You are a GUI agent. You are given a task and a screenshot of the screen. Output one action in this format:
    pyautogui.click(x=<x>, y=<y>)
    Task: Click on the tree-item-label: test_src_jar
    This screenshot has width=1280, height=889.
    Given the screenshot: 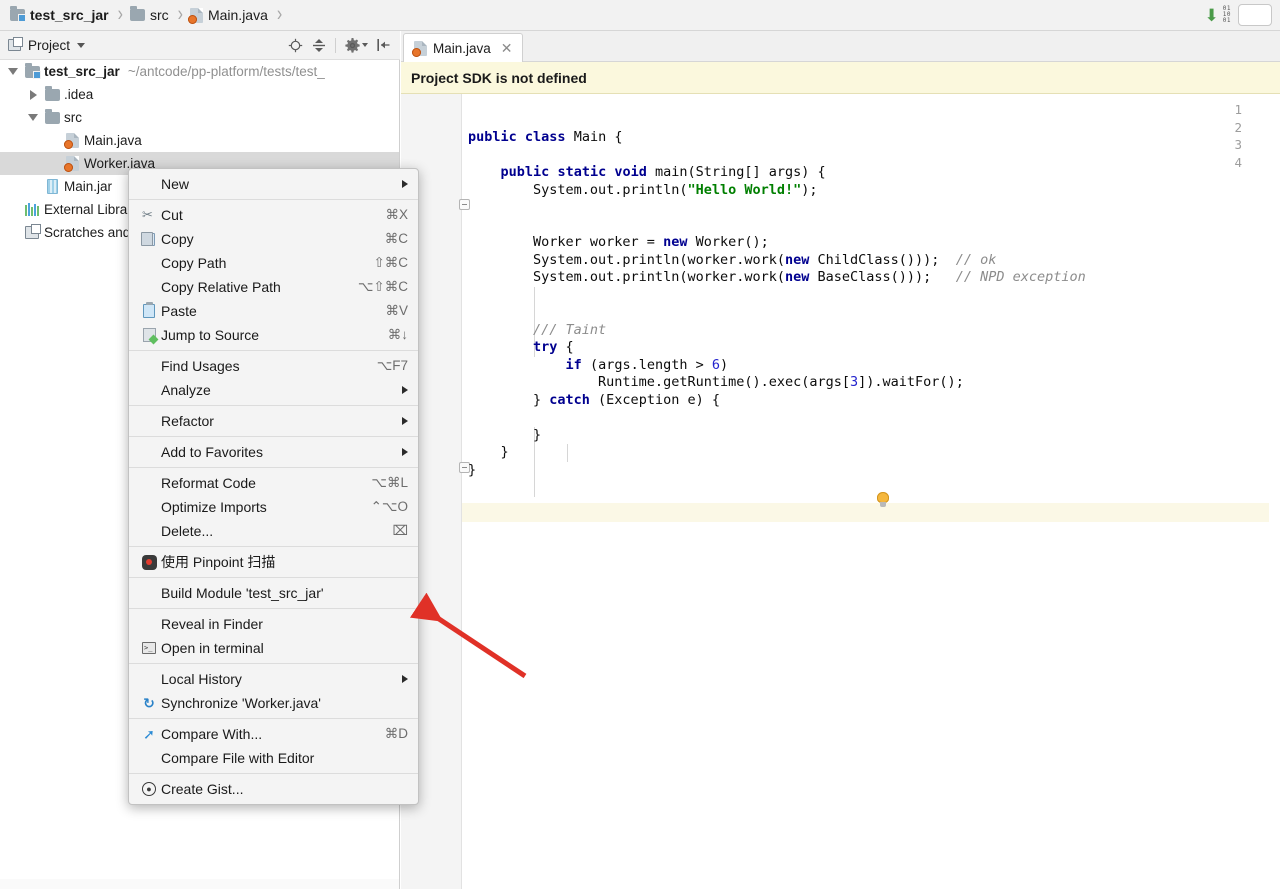 What is the action you would take?
    pyautogui.click(x=82, y=71)
    